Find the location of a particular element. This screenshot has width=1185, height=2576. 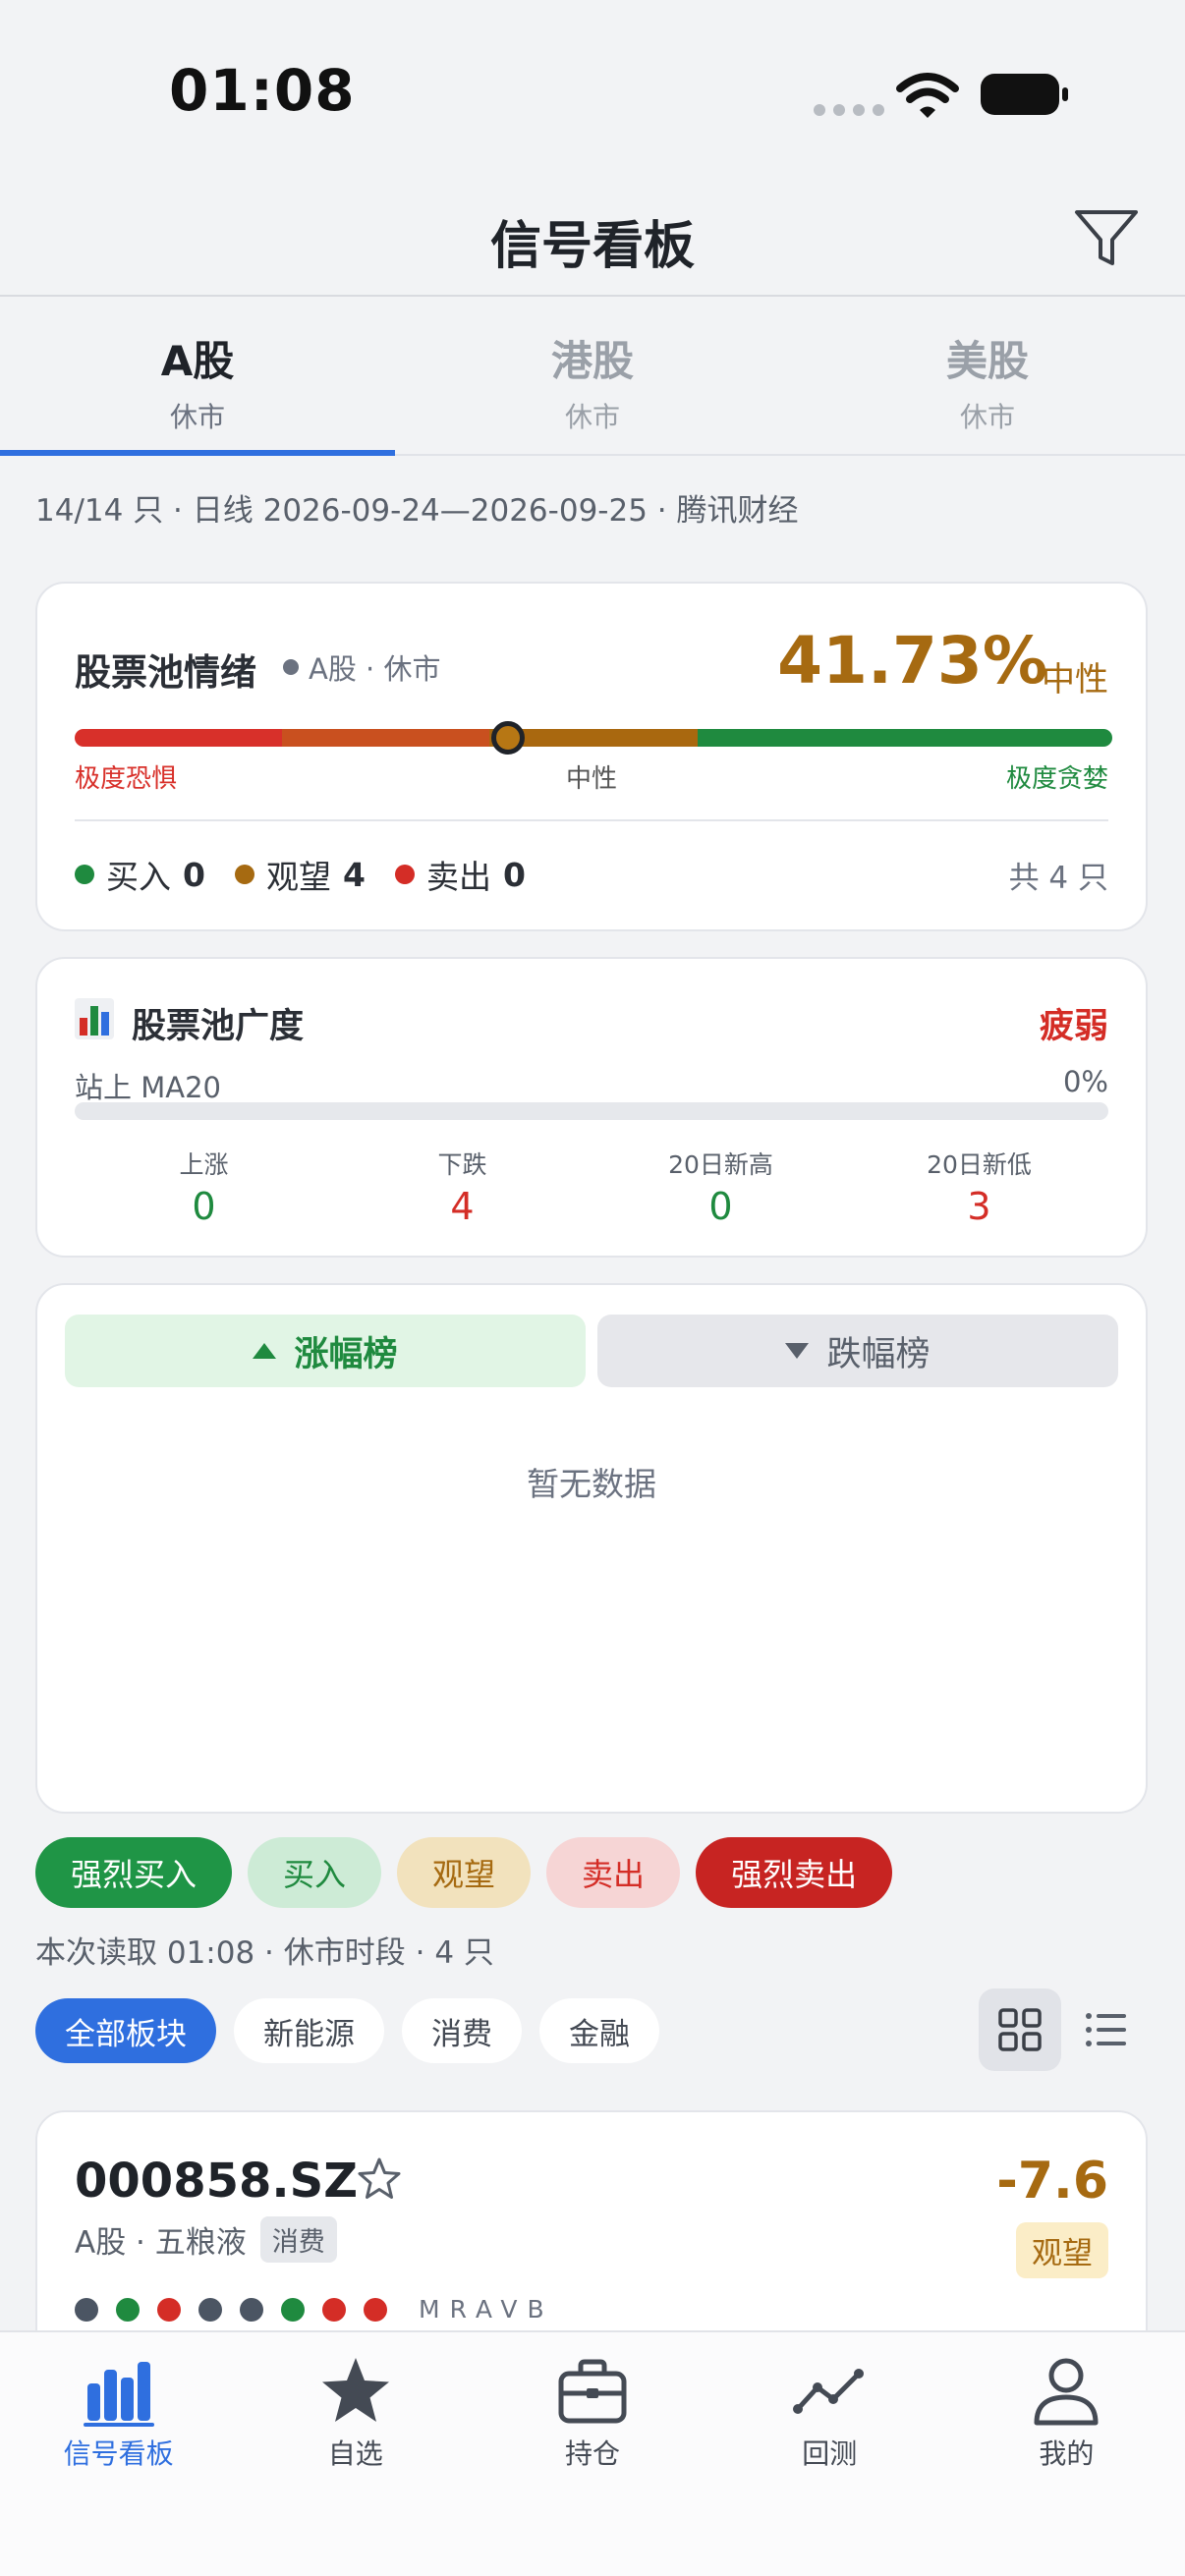

ranking-tabs: 涨幅榜 跌幅榜 is located at coordinates (592, 1351).